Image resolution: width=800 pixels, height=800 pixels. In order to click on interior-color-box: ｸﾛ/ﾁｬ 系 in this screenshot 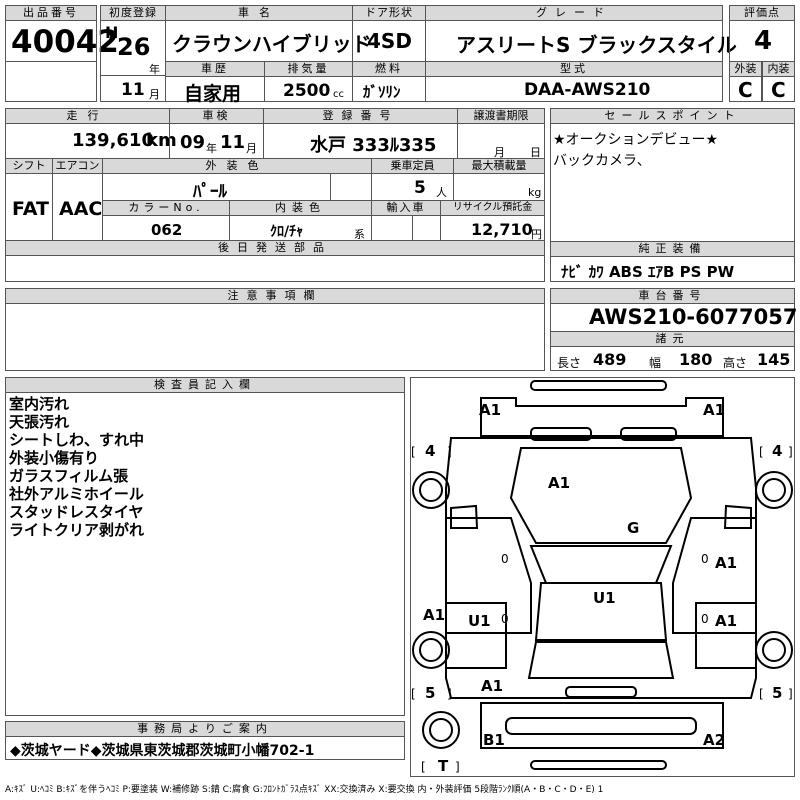, I will do `click(300, 228)`.